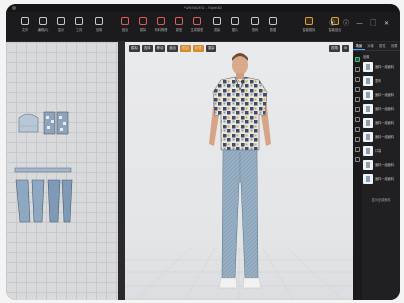 The image size is (404, 303). Describe the element at coordinates (217, 21) in the screenshot. I see `render-icon` at that location.